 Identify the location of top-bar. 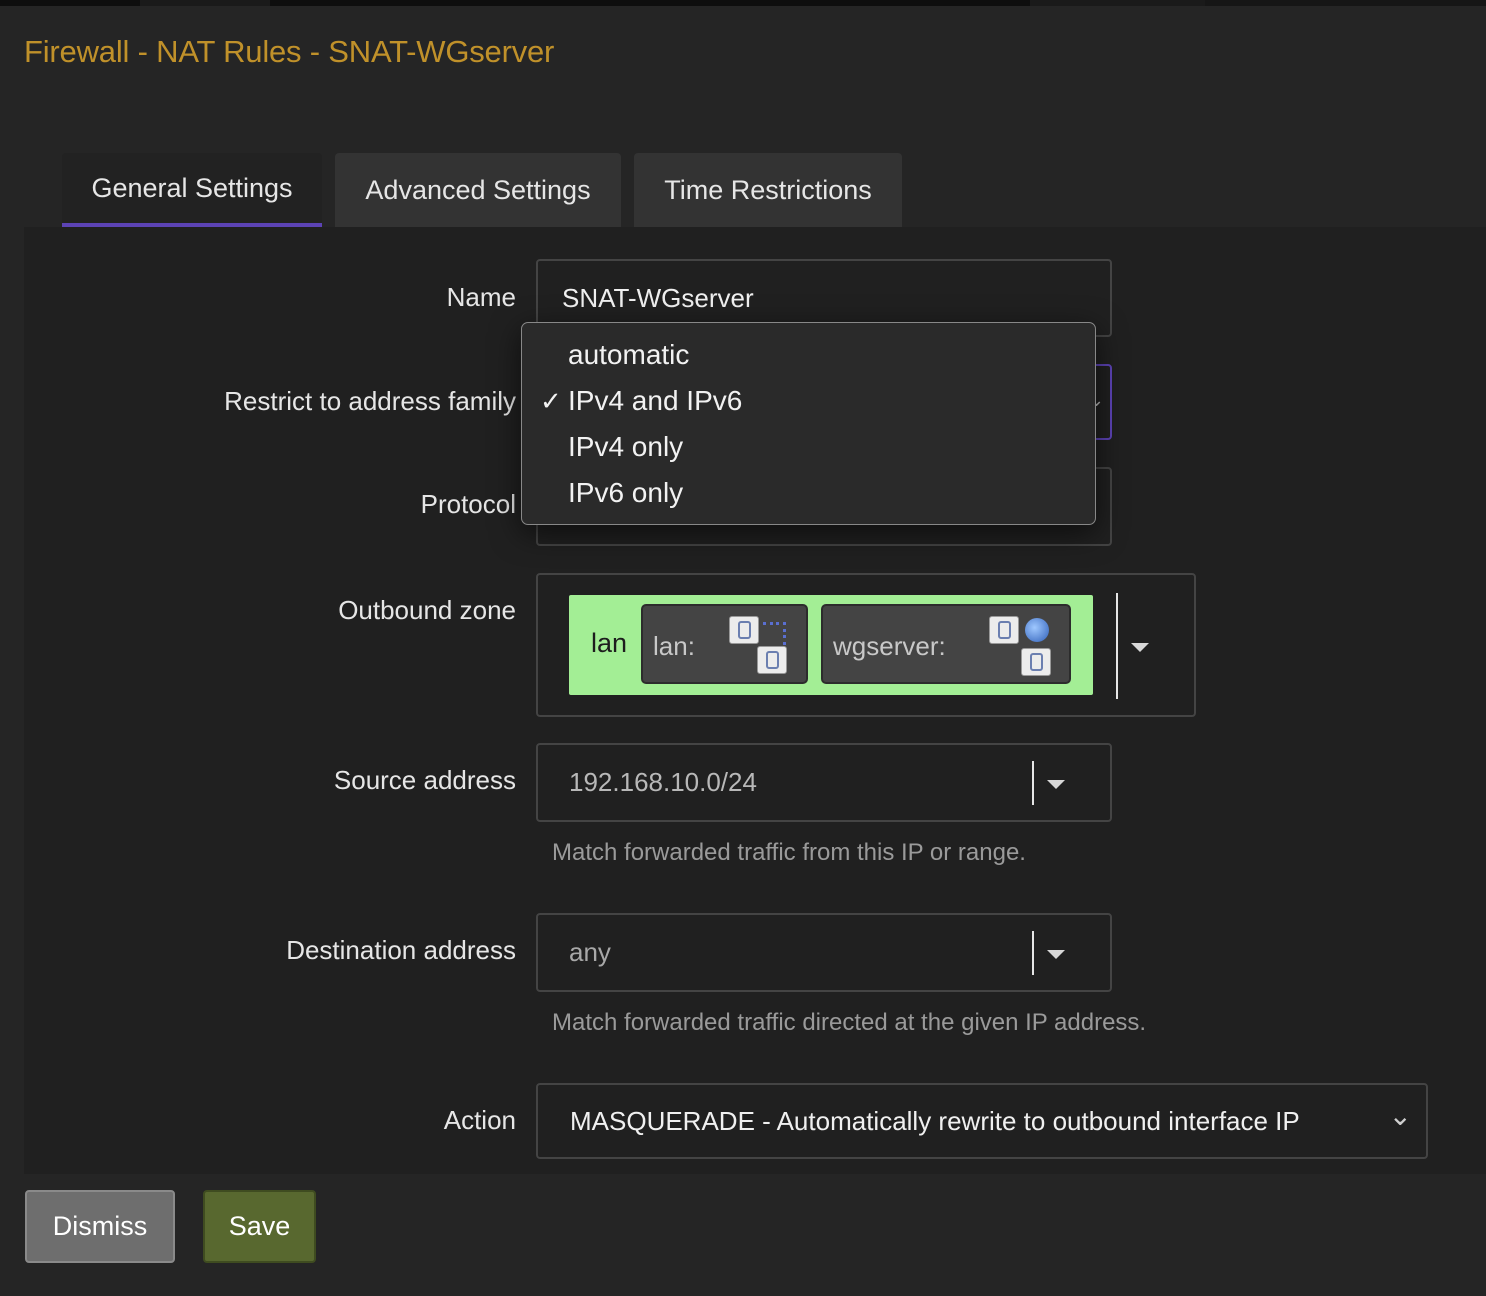
(743, 3).